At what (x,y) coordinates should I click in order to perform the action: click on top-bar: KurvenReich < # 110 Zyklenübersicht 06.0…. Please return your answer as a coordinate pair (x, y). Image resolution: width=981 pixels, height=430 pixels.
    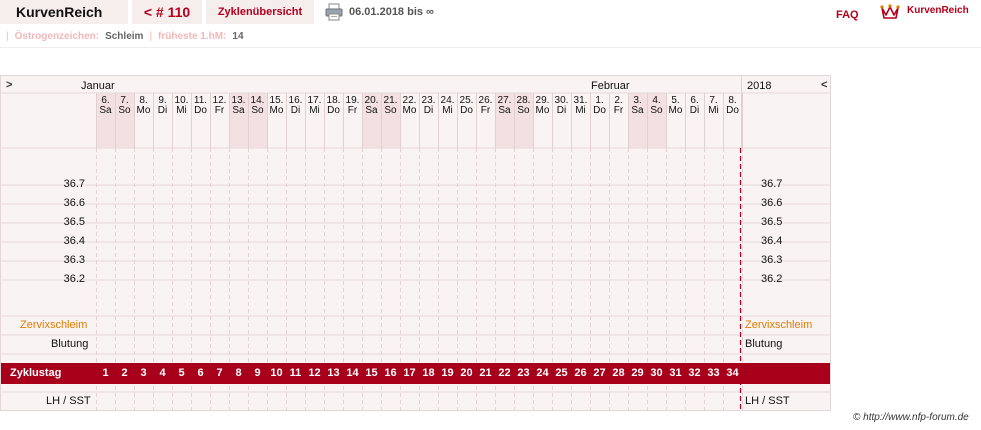
    Looking at the image, I should click on (490, 13).